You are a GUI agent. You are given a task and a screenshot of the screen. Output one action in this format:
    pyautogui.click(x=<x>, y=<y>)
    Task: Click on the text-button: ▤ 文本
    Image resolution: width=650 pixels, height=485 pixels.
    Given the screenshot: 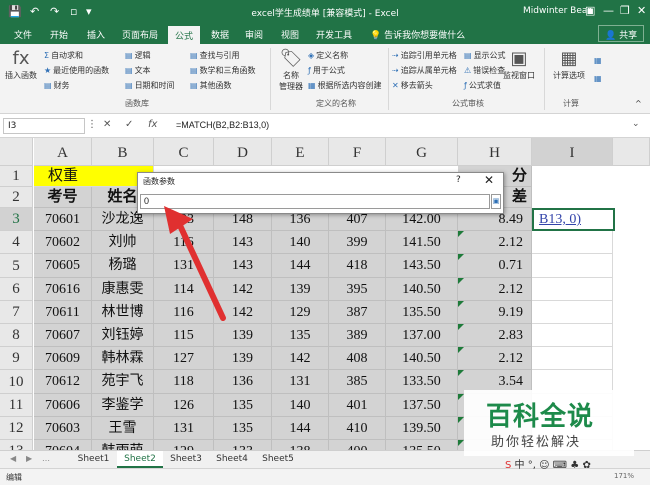 What is the action you would take?
    pyautogui.click(x=138, y=70)
    